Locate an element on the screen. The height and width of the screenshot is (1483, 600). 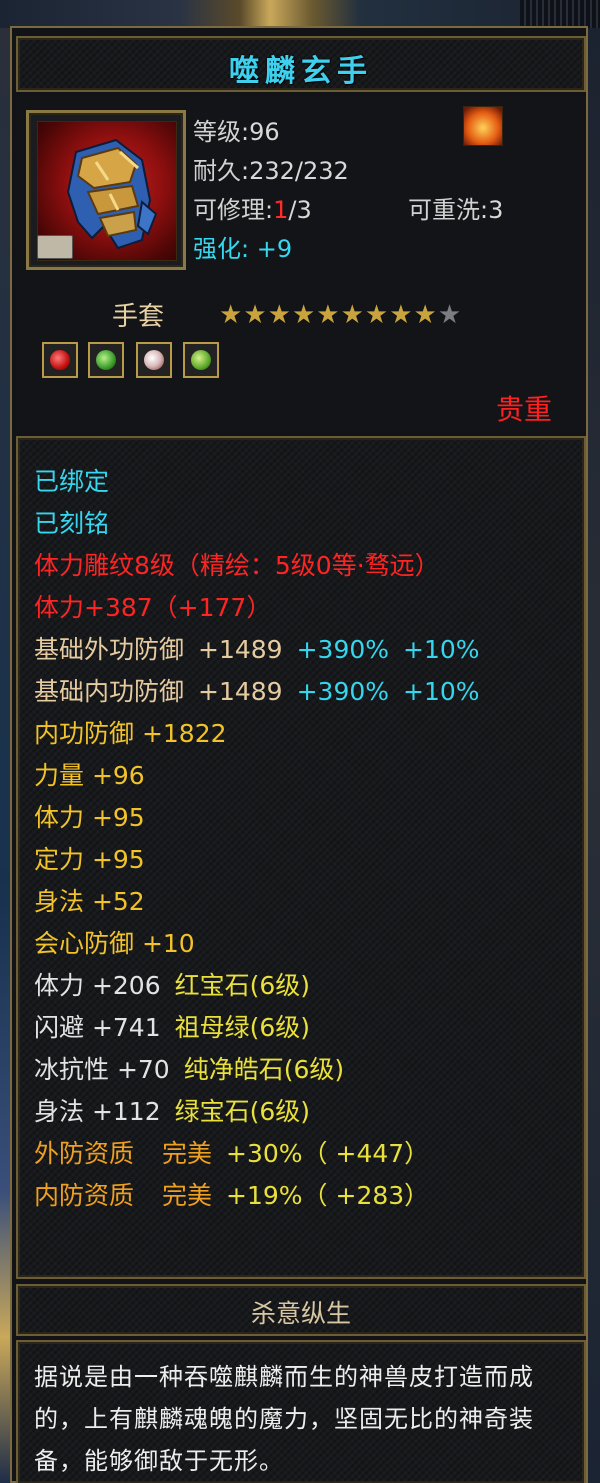
outer-quality-line: 外防资质 完美 +30%（ +447） is located at coordinates (232, 1153).